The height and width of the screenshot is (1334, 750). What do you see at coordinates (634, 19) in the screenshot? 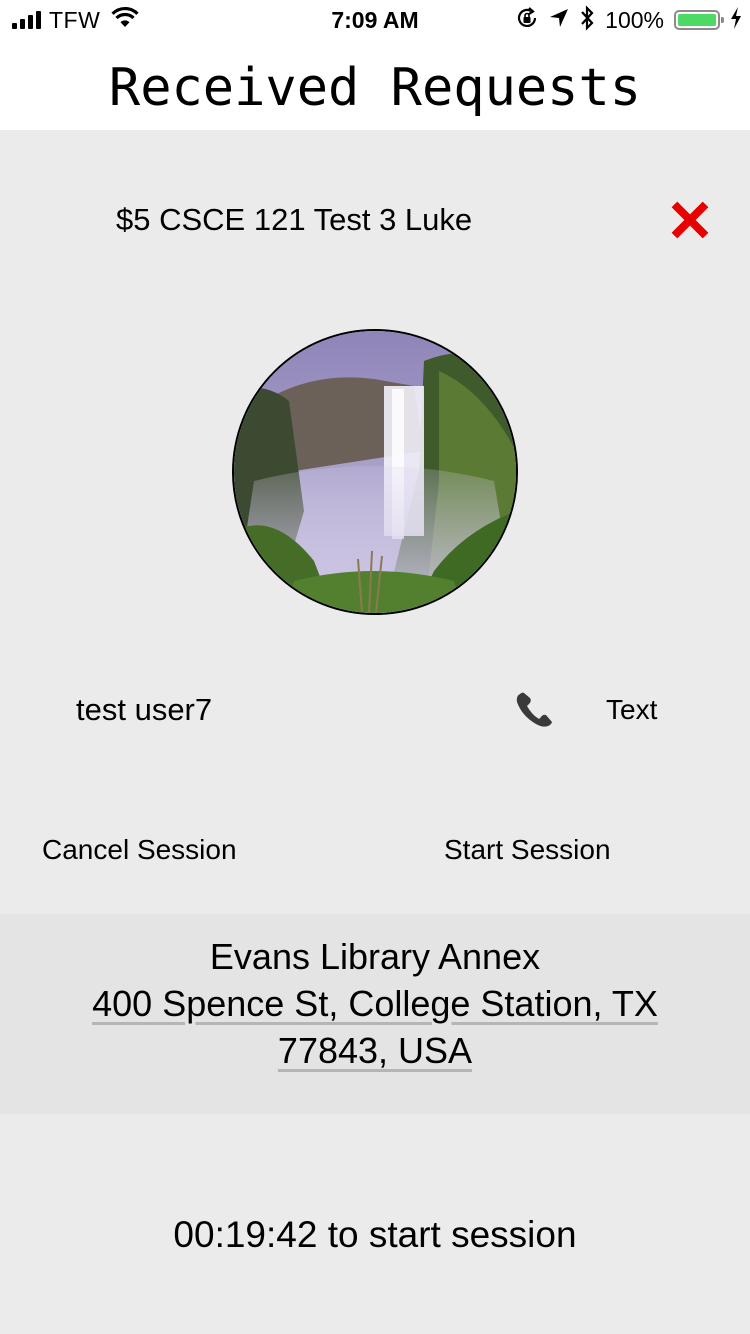
I see `battery-percent: 100%` at bounding box center [634, 19].